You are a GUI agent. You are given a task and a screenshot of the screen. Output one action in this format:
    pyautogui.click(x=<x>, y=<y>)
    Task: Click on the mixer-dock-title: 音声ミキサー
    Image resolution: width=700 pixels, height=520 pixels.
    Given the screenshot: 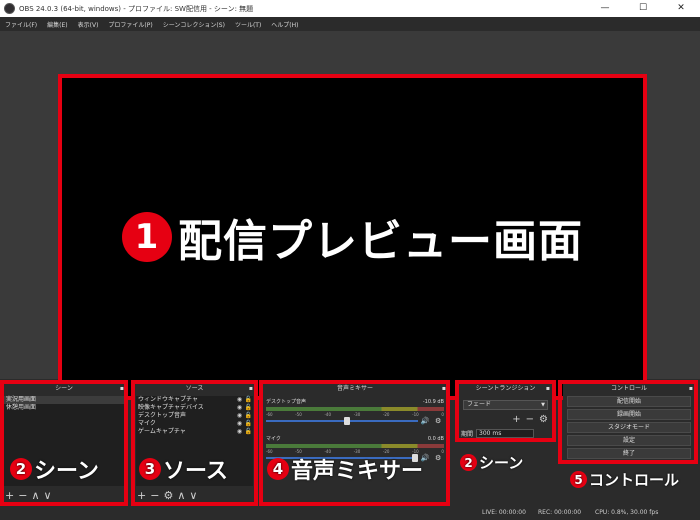 What is the action you would take?
    pyautogui.click(x=354, y=388)
    